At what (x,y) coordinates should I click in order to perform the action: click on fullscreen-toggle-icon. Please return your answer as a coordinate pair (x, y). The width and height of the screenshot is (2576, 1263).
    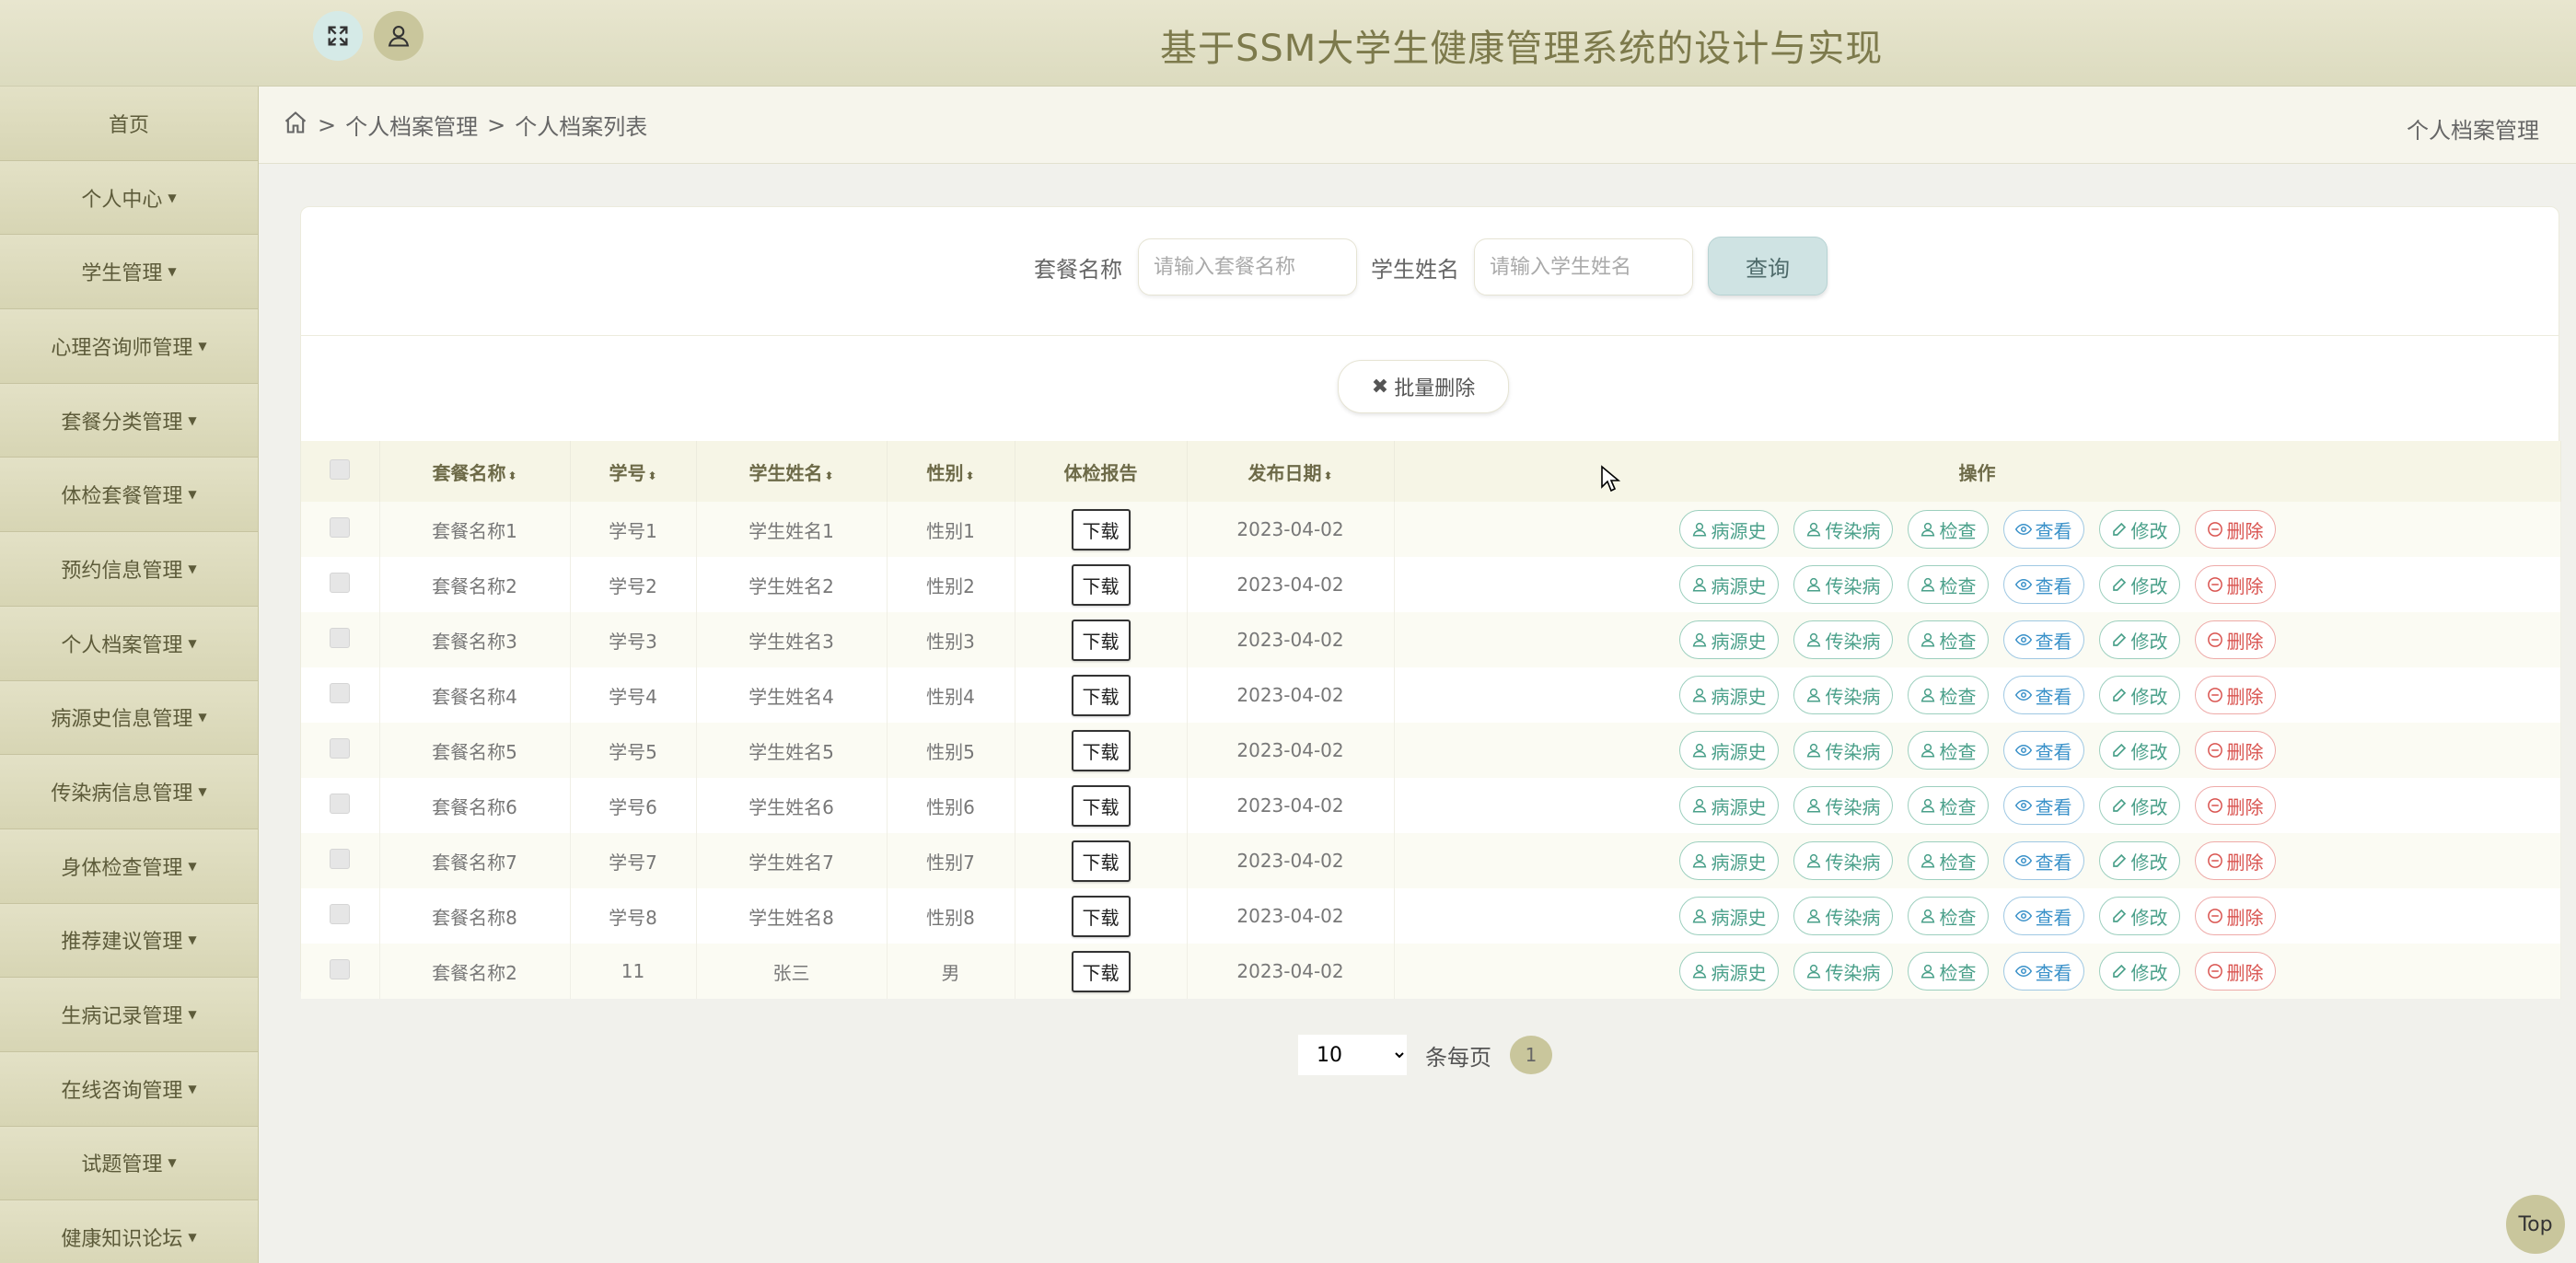
    Looking at the image, I should click on (338, 36).